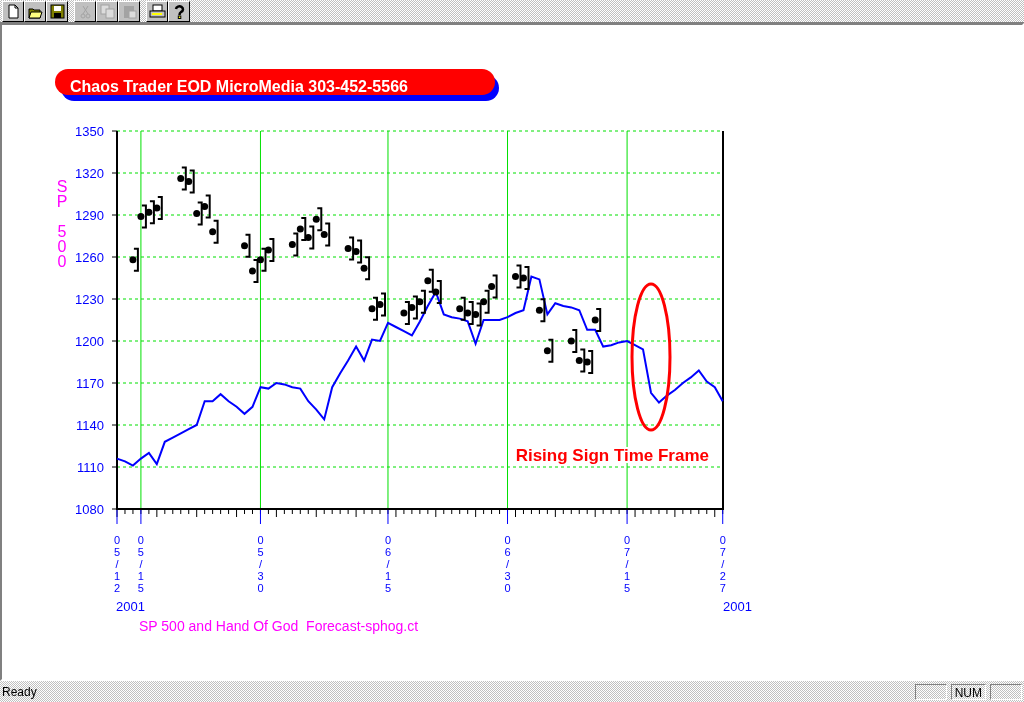 The height and width of the screenshot is (702, 1024). What do you see at coordinates (279, 626) in the screenshot?
I see `chart-subtitle: SP 500 and Hand Of God Forecast-sphog.ct` at bounding box center [279, 626].